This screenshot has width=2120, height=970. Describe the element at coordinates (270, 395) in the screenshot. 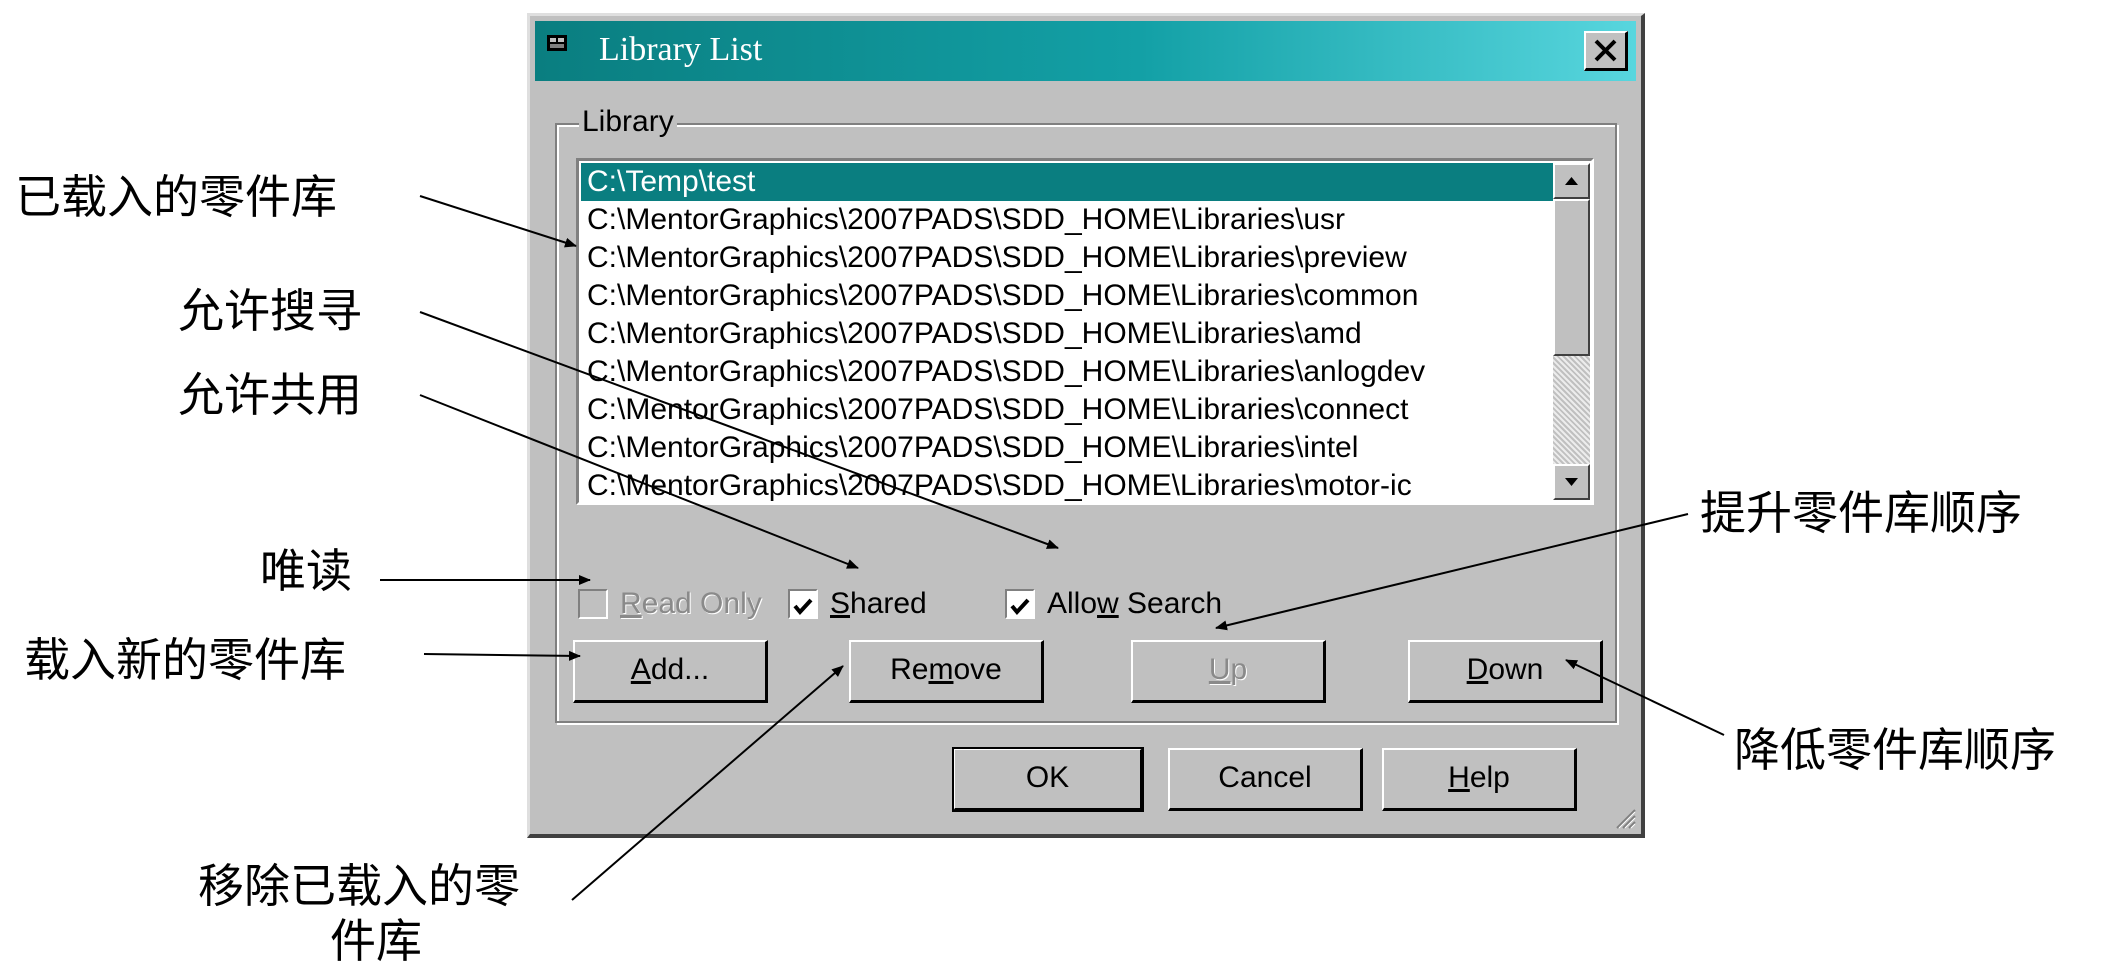

I see `annotation-allow-shared: 允许共用` at that location.